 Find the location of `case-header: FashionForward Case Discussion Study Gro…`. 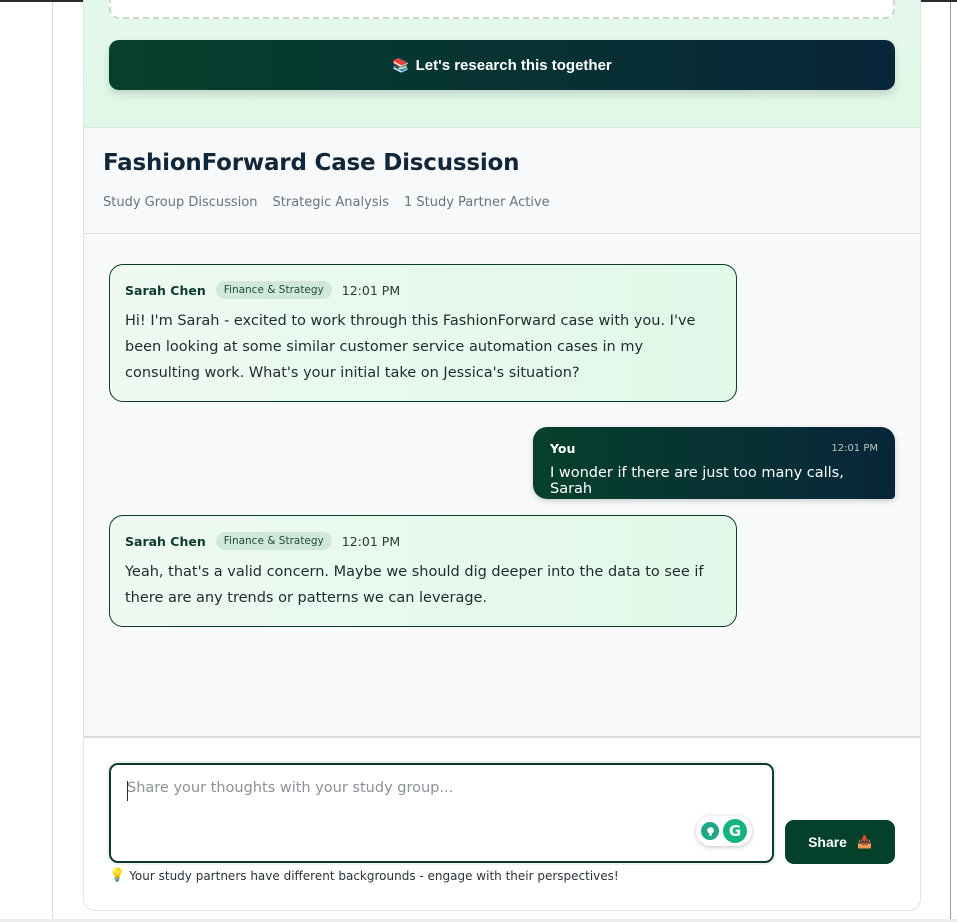

case-header: FashionForward Case Discussion Study Gro… is located at coordinates (502, 181).